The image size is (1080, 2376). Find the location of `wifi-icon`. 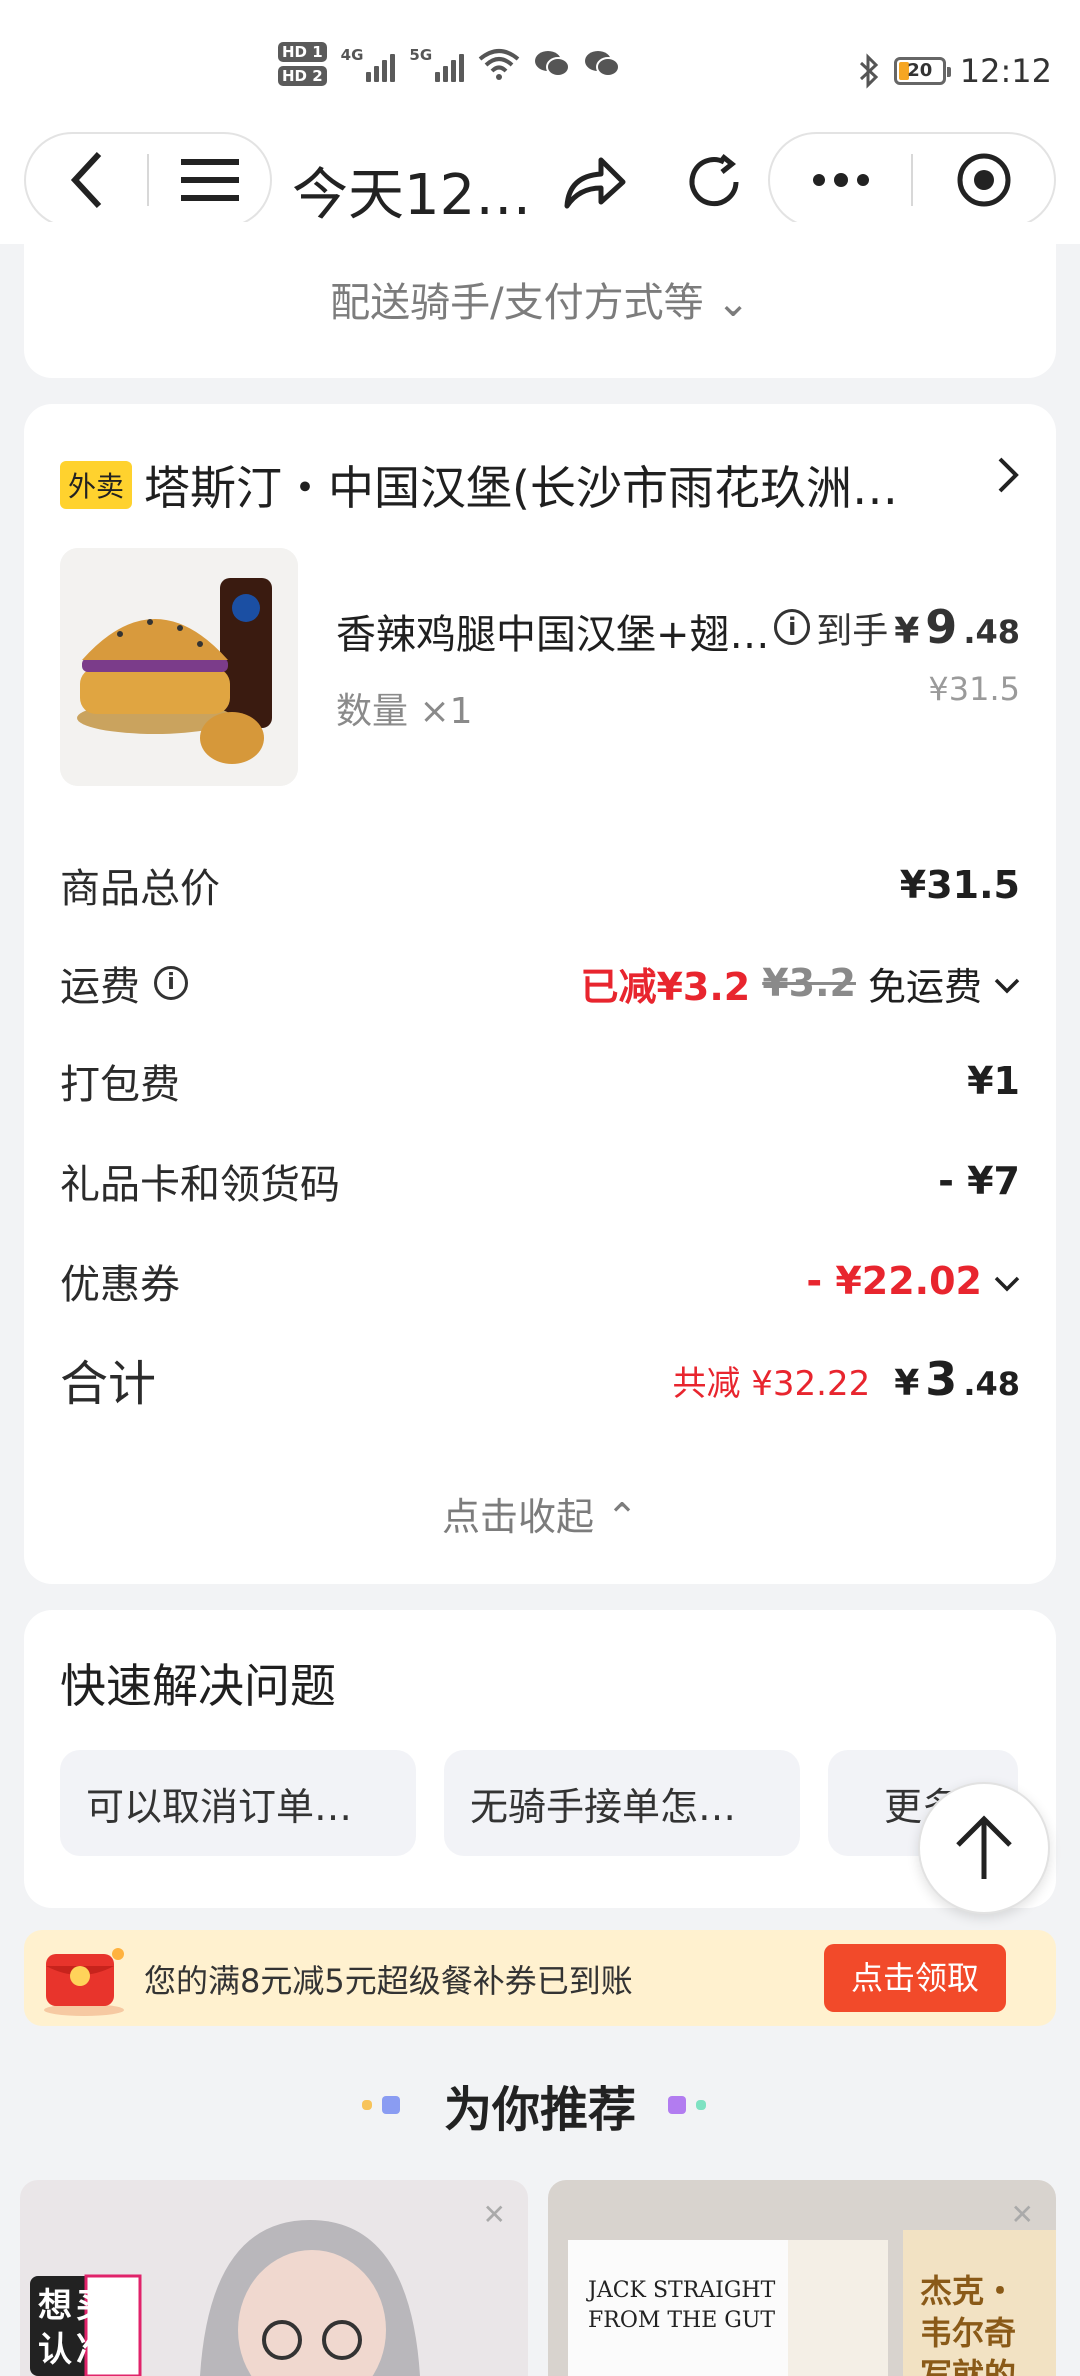

wifi-icon is located at coordinates (499, 64).